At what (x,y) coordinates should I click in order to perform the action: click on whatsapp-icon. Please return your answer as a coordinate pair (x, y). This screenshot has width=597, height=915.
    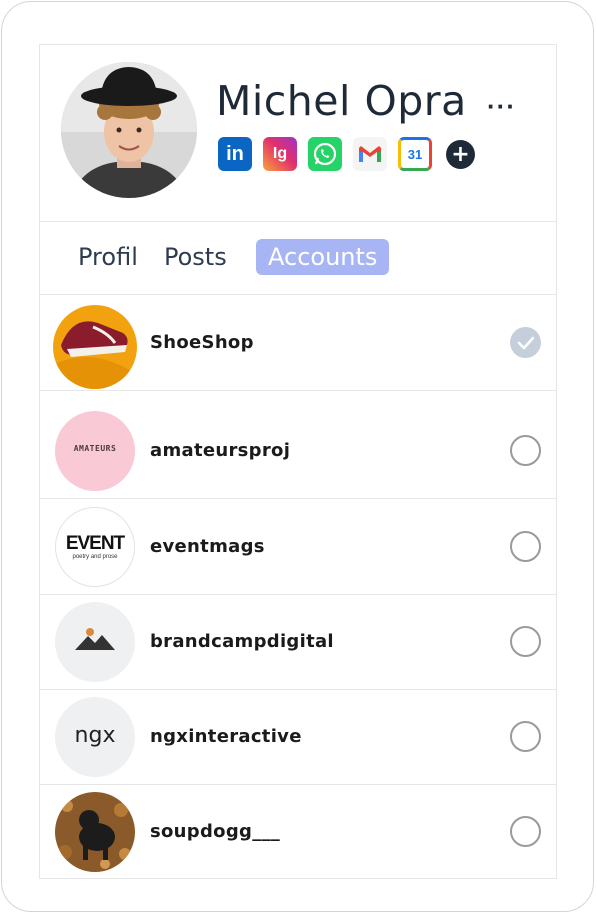
    Looking at the image, I should click on (325, 154).